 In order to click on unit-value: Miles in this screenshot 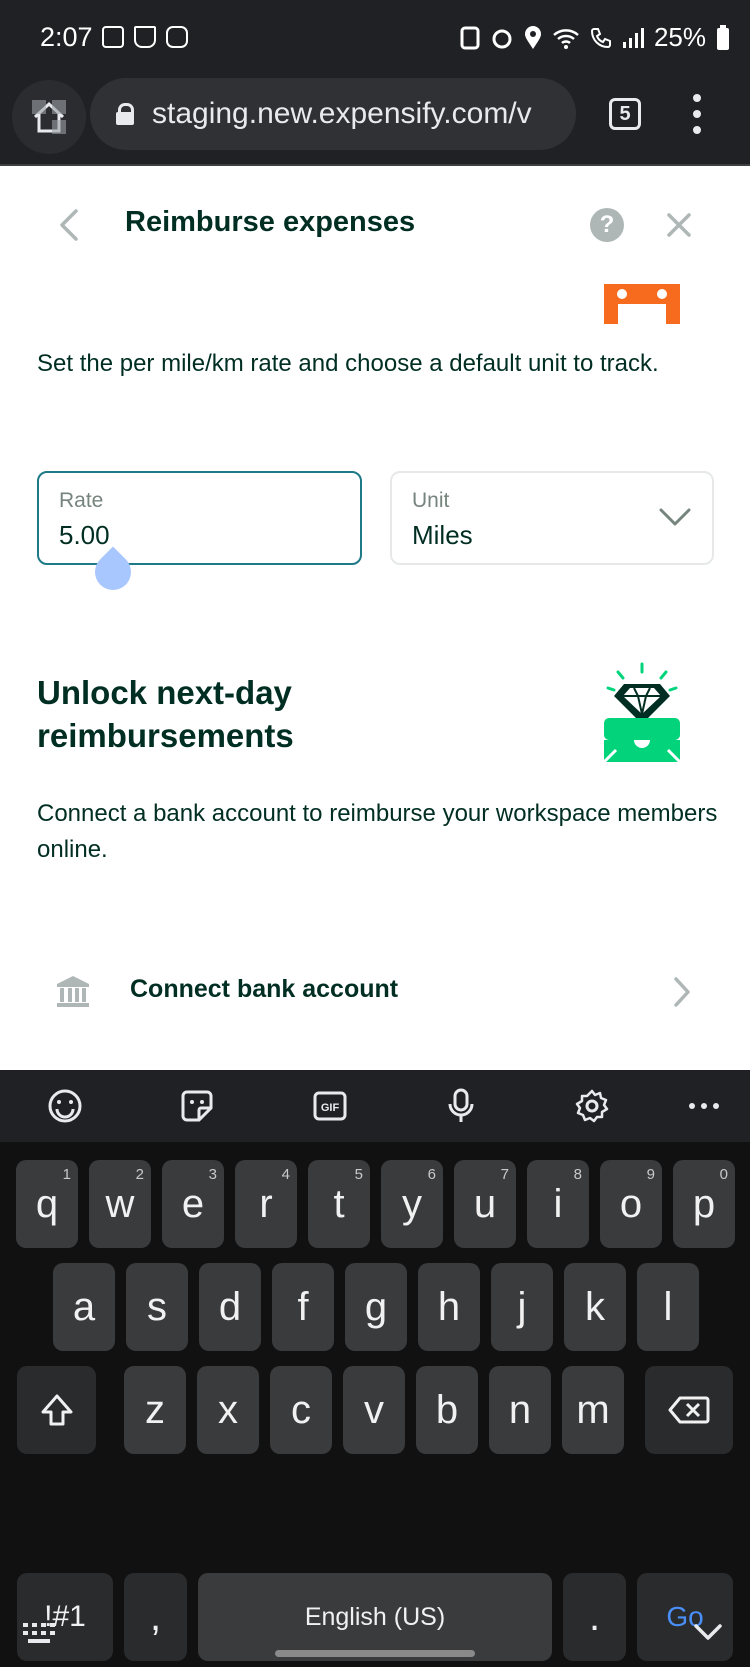, I will do `click(442, 535)`.